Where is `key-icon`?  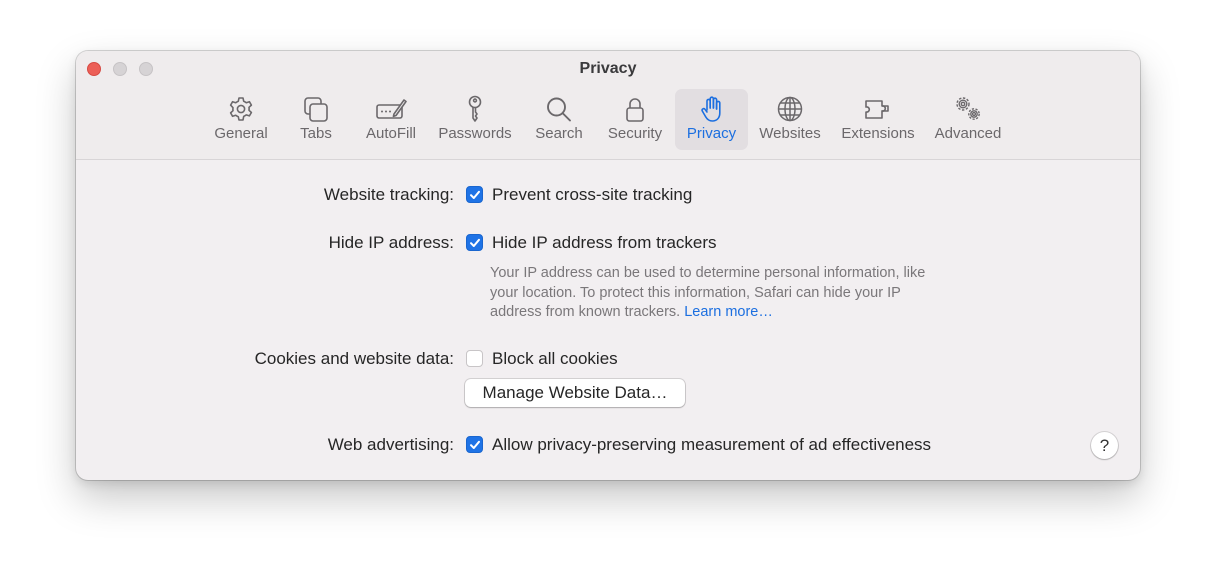
key-icon is located at coordinates (475, 110).